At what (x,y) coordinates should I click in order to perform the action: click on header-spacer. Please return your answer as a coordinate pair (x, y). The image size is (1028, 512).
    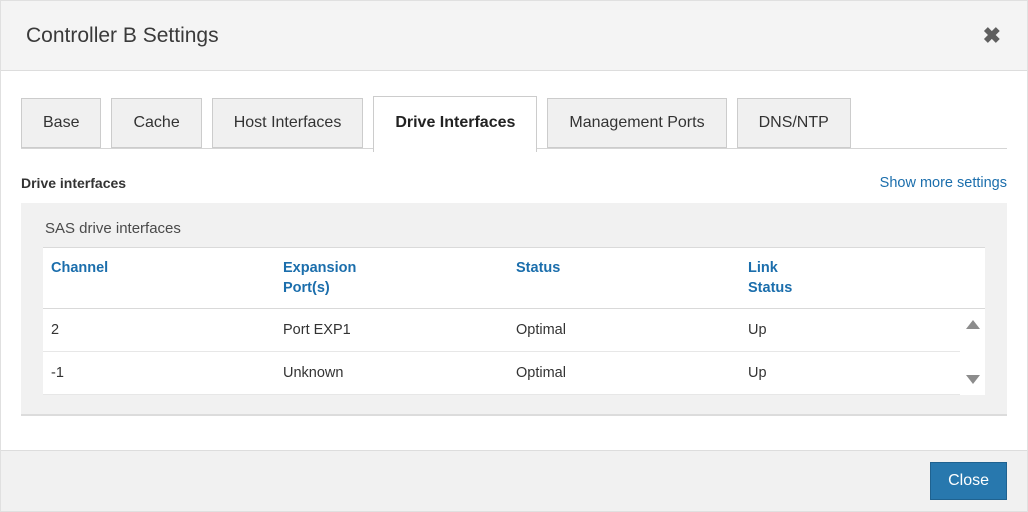
    Looking at the image, I should click on (972, 278).